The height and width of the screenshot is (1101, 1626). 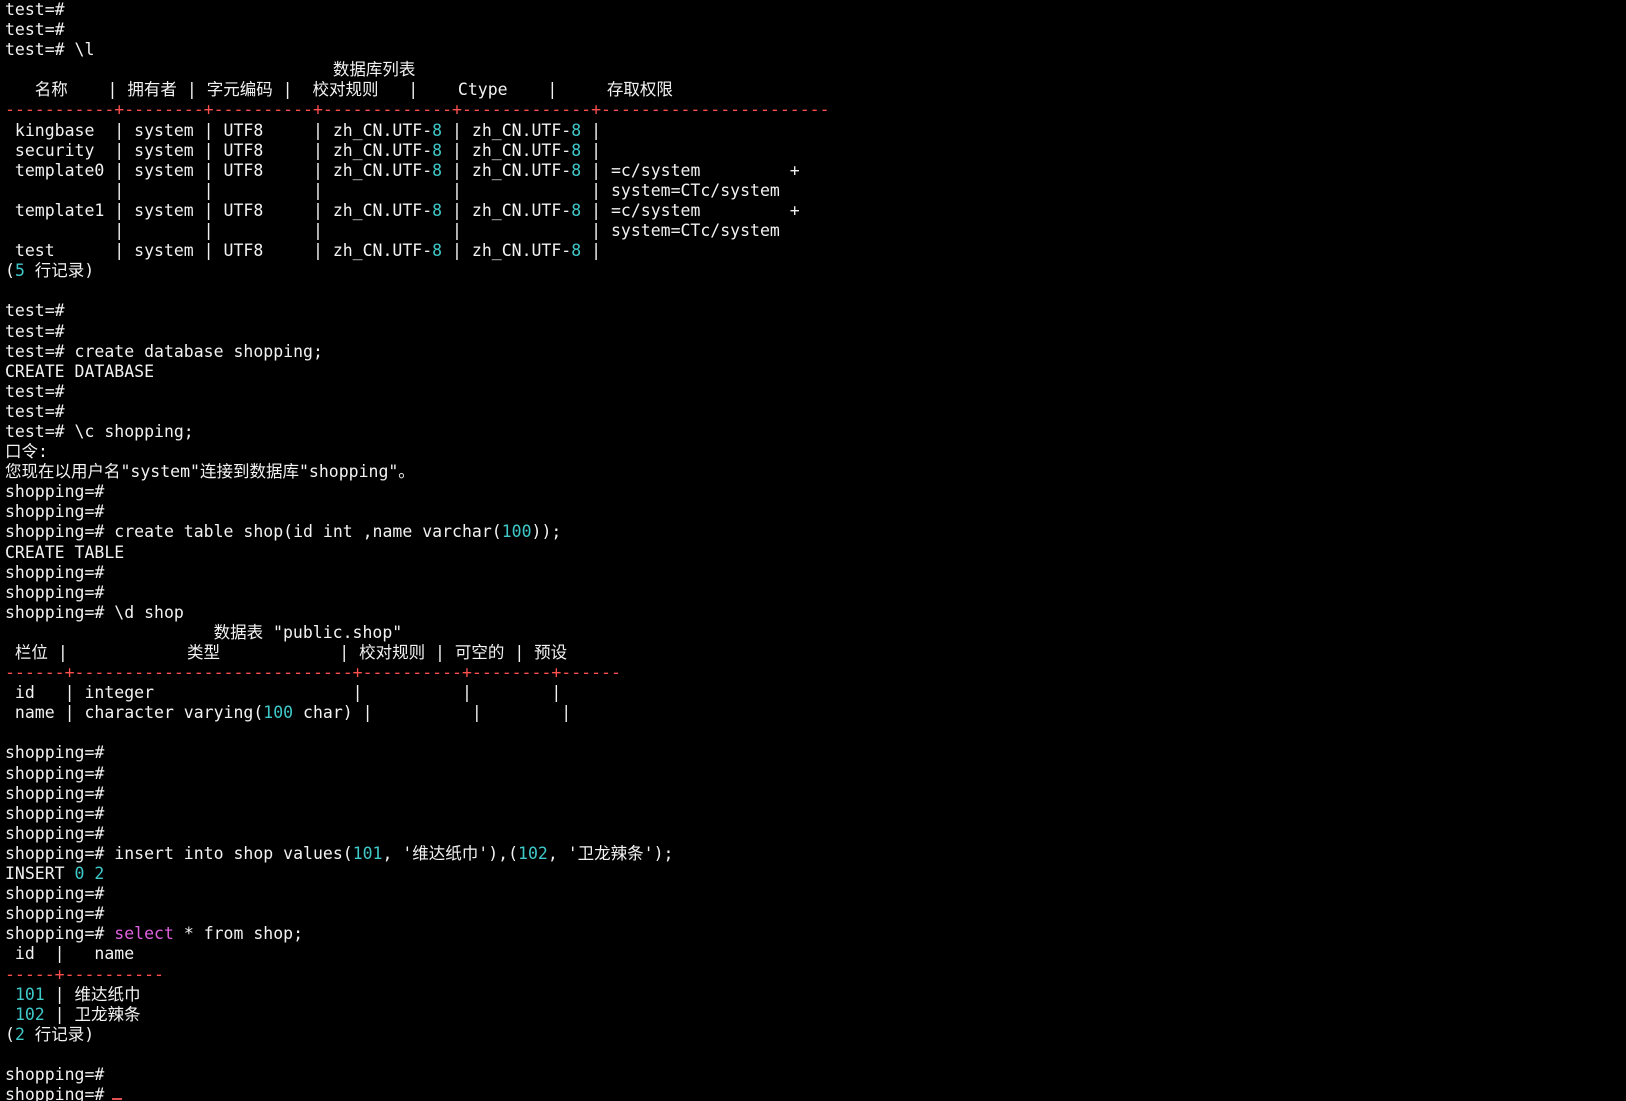 I want to click on terminal-line: 您现在以用户名"system"连接到数据库"shopping"。, so click(x=813, y=472).